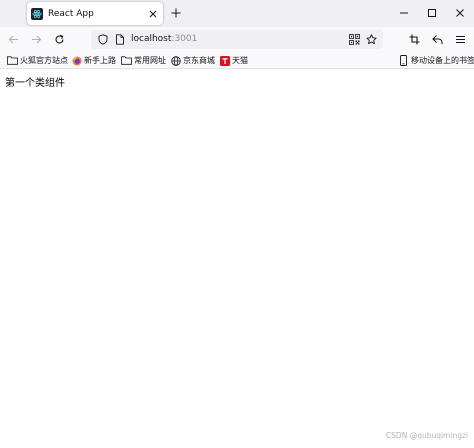  Describe the element at coordinates (224, 60) in the screenshot. I see `tmall-icon` at that location.